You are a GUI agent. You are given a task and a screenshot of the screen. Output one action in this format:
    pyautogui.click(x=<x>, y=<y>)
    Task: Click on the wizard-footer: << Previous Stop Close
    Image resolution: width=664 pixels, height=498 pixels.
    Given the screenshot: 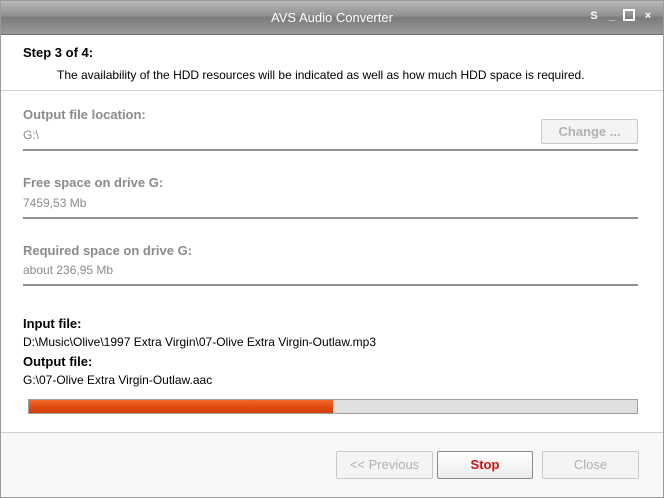 What is the action you would take?
    pyautogui.click(x=332, y=464)
    